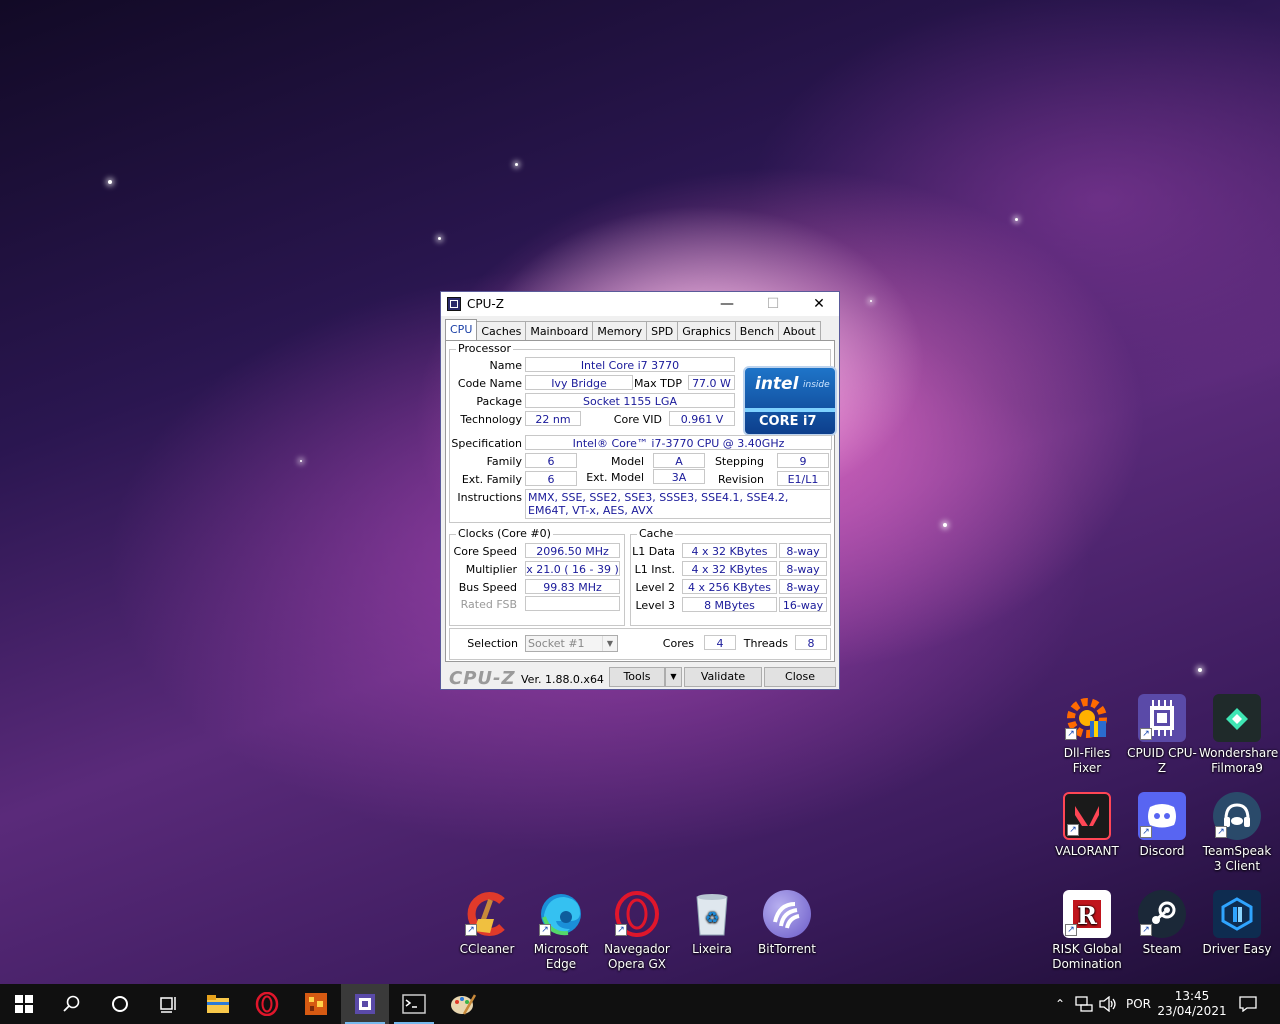 This screenshot has height=1024, width=1280. Describe the element at coordinates (486, 443) in the screenshot. I see `spec-label: Specification` at that location.